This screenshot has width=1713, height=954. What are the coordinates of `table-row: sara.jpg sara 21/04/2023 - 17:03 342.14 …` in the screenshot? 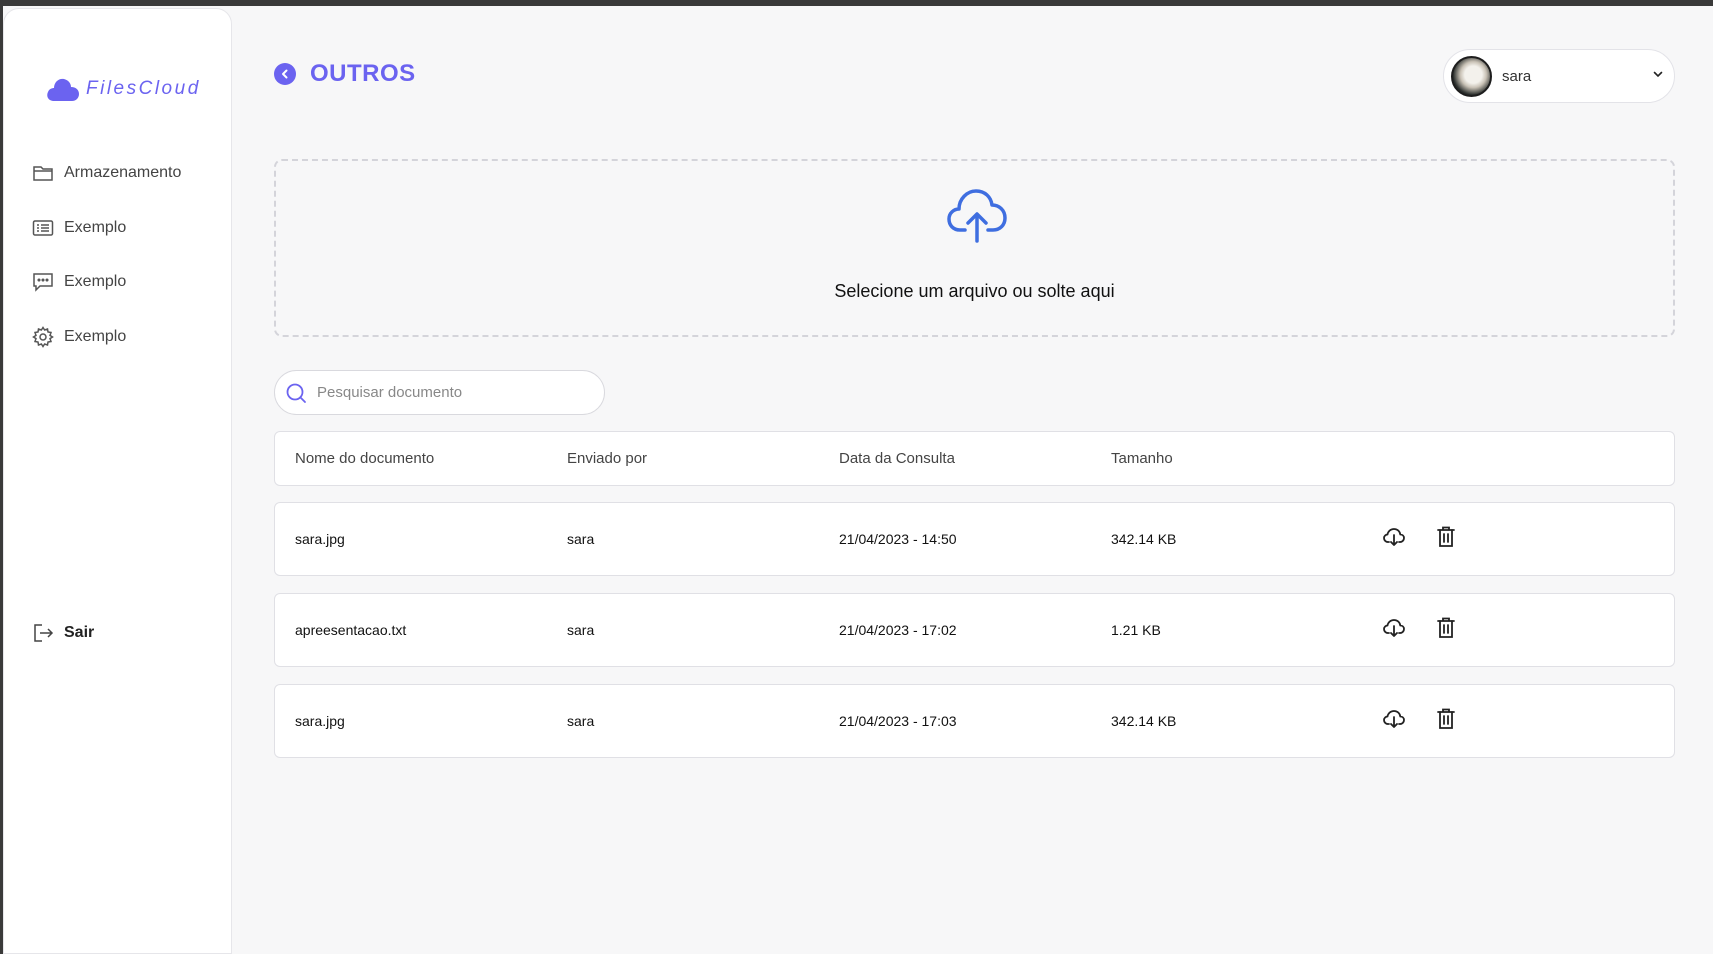 It's located at (974, 721).